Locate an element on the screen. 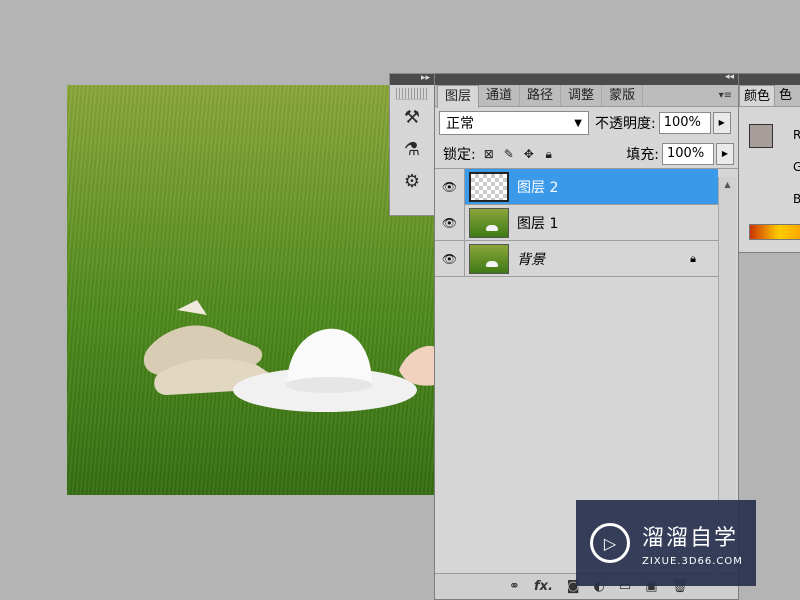 Image resolution: width=800 pixels, height=600 pixels. layer-row-2: 👁︎ 图层 2 is located at coordinates (576, 187).